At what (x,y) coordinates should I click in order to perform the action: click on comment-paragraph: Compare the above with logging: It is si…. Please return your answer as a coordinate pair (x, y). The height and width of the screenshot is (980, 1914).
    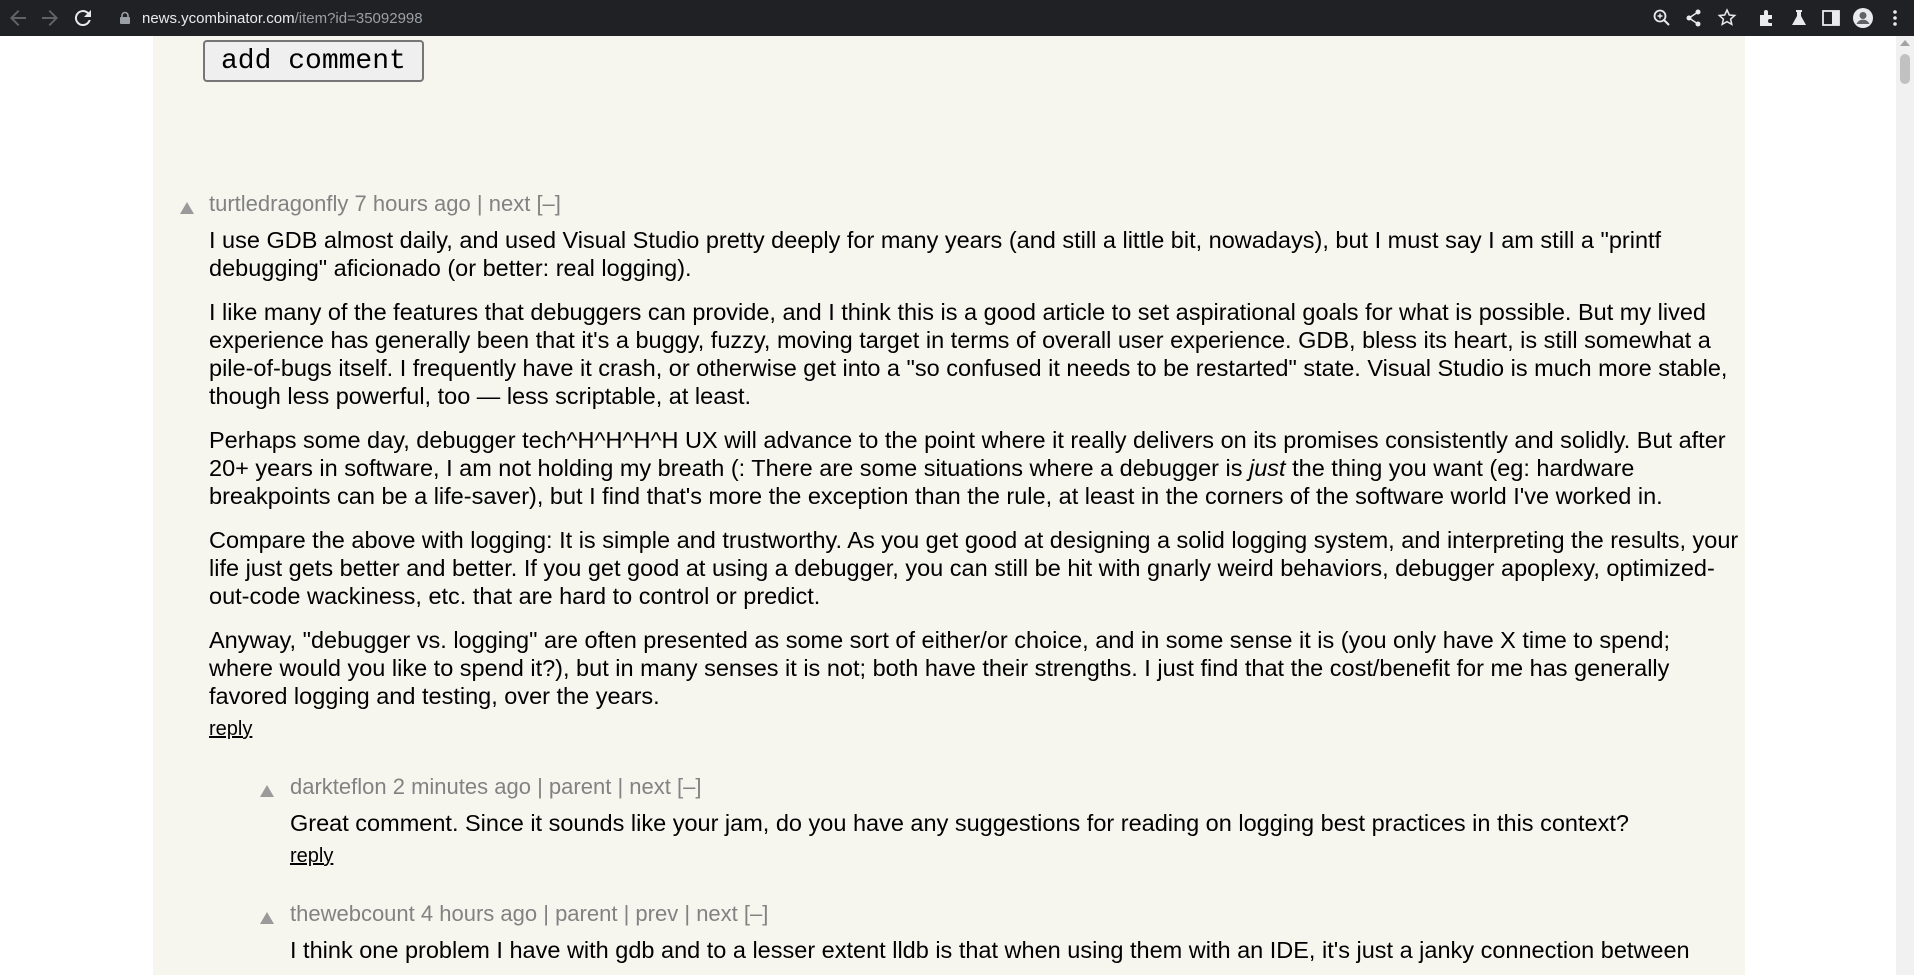
    Looking at the image, I should click on (974, 568).